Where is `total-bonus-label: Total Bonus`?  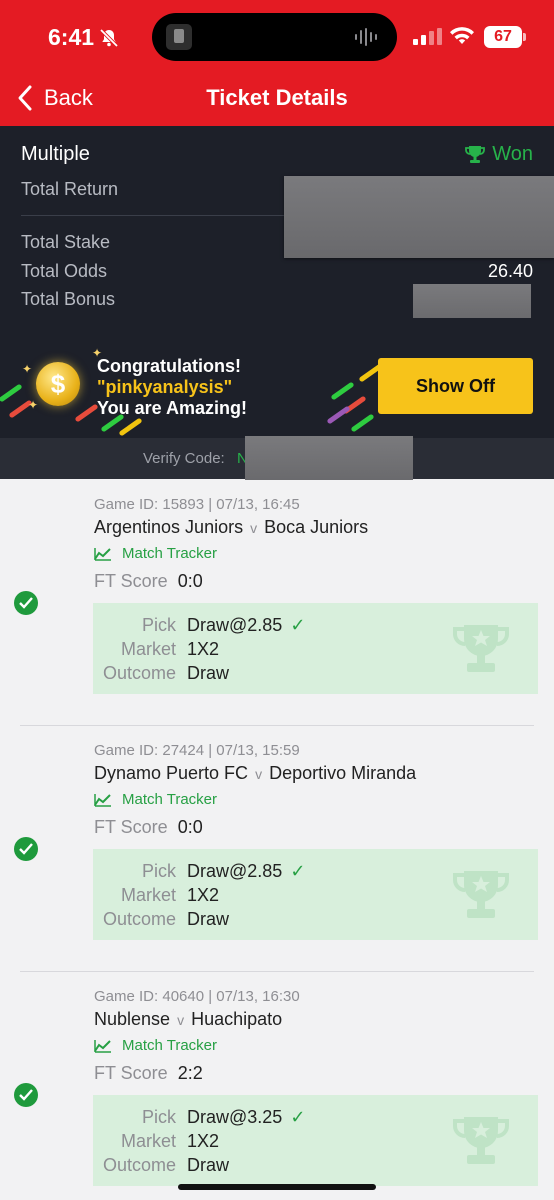
total-bonus-label: Total Bonus is located at coordinates (68, 299).